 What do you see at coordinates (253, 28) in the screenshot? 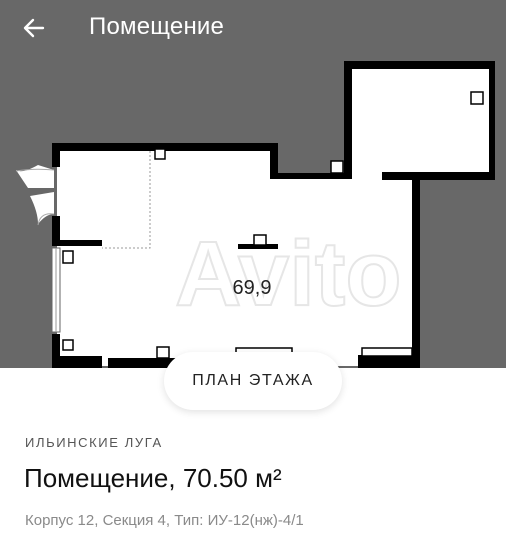
I see `app-bar: Помещение` at bounding box center [253, 28].